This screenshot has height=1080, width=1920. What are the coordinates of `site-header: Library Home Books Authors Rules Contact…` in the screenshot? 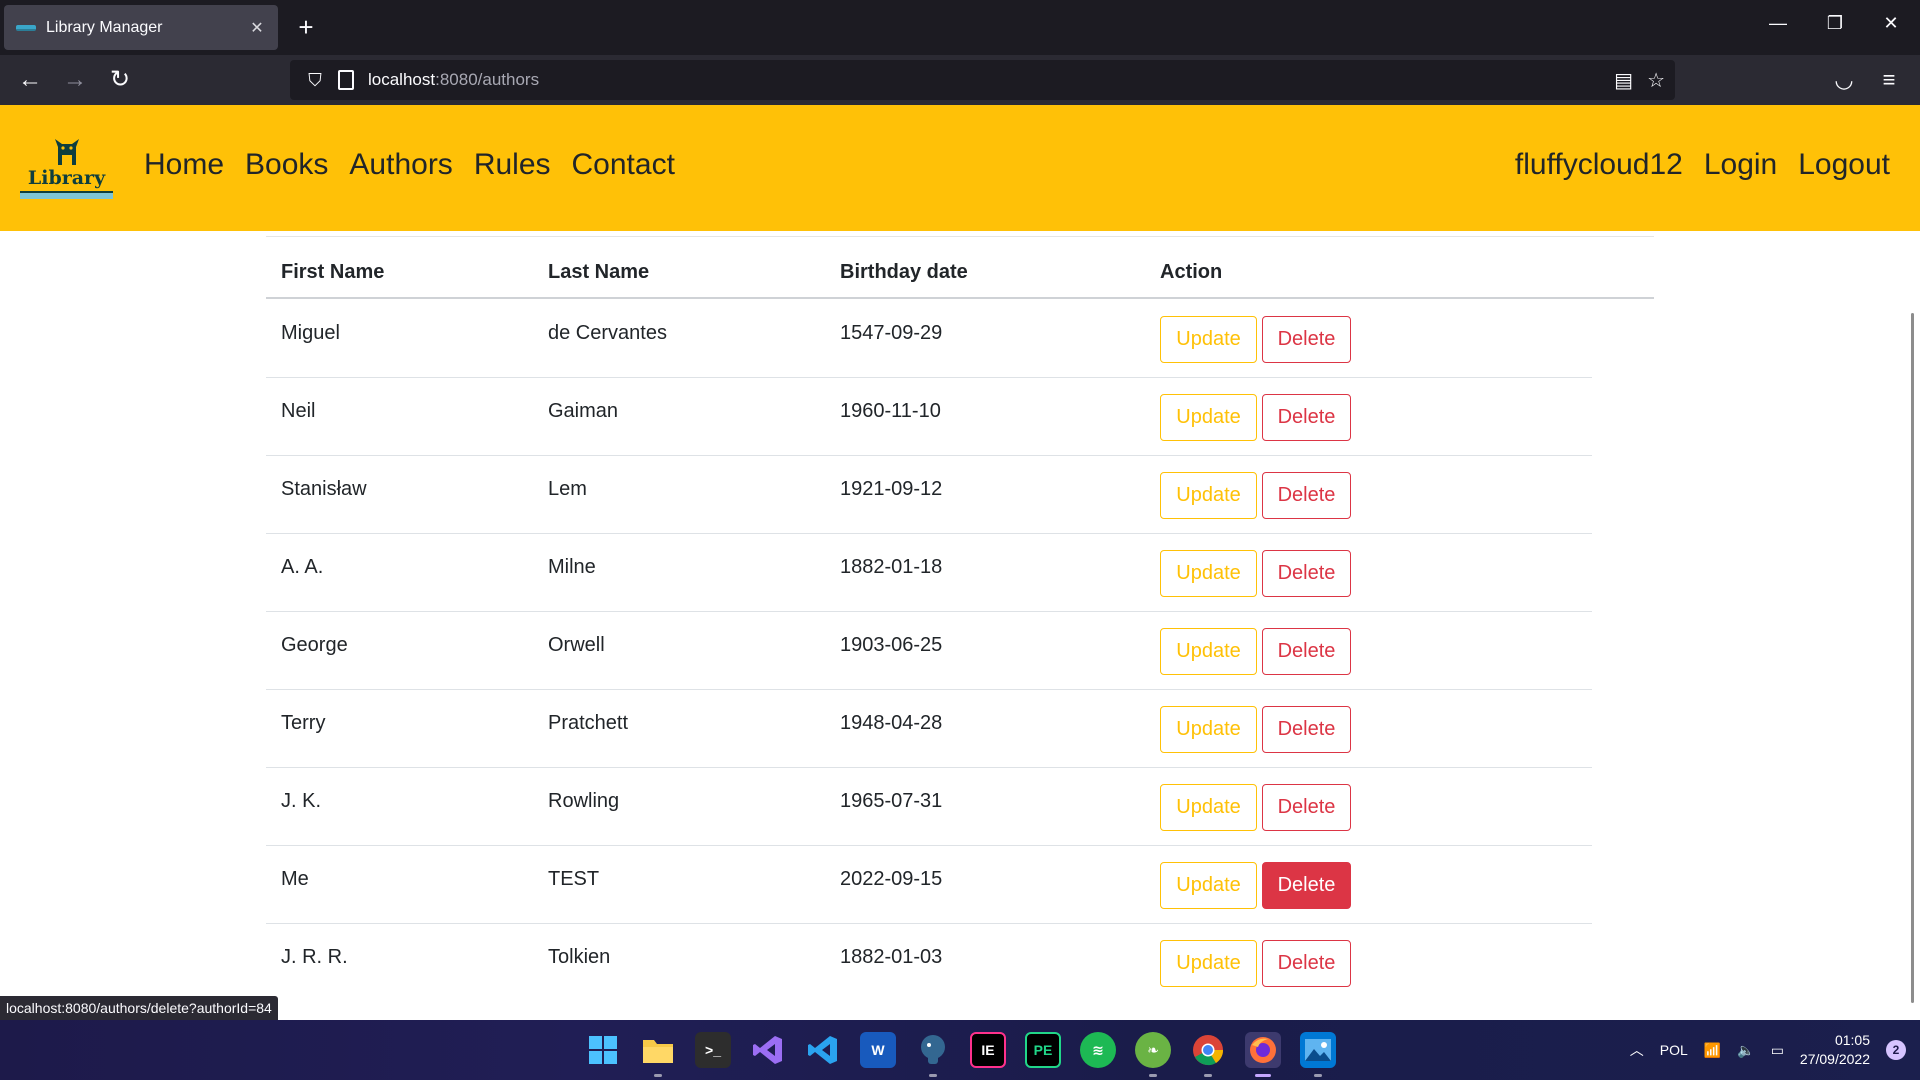 It's located at (960, 168).